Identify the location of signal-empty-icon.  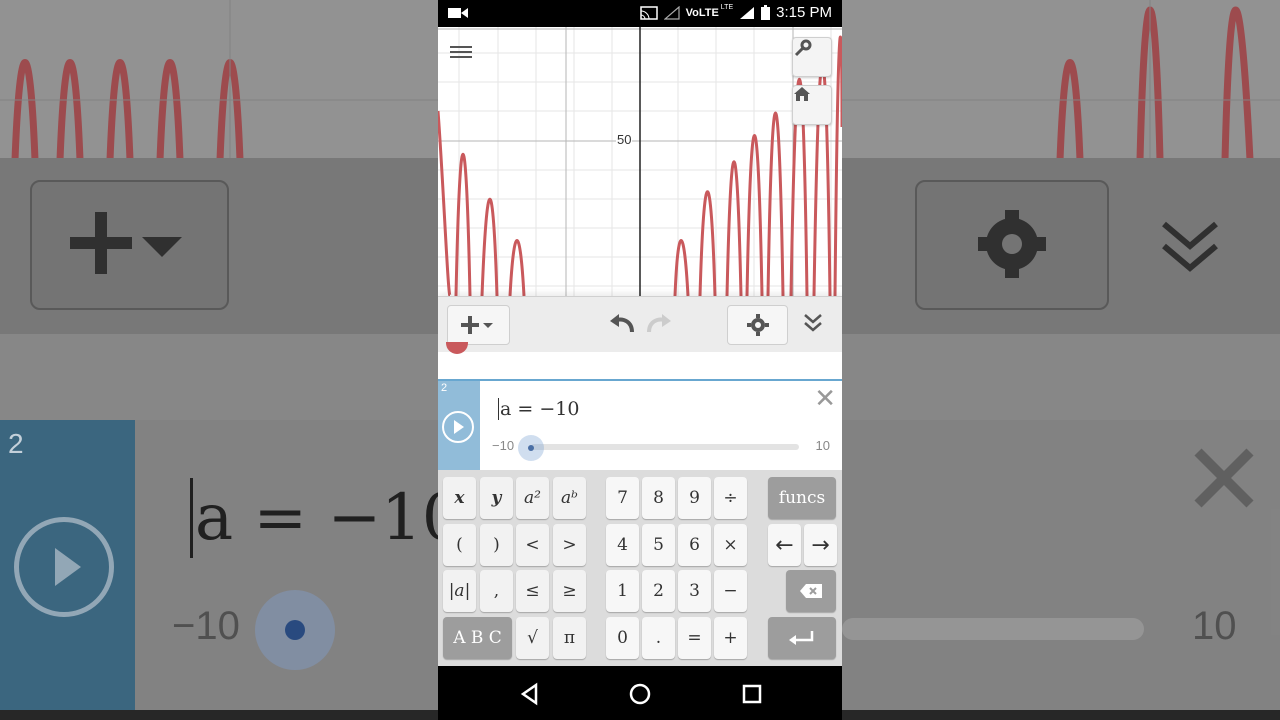
(671, 12).